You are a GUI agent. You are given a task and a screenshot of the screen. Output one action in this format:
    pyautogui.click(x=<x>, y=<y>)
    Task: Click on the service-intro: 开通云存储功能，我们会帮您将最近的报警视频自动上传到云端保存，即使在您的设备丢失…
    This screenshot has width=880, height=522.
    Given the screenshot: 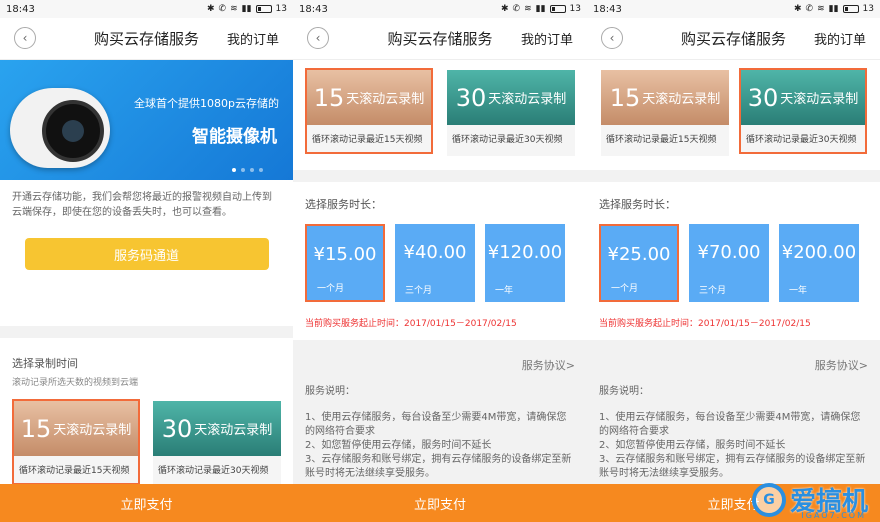 What is the action you would take?
    pyautogui.click(x=142, y=205)
    